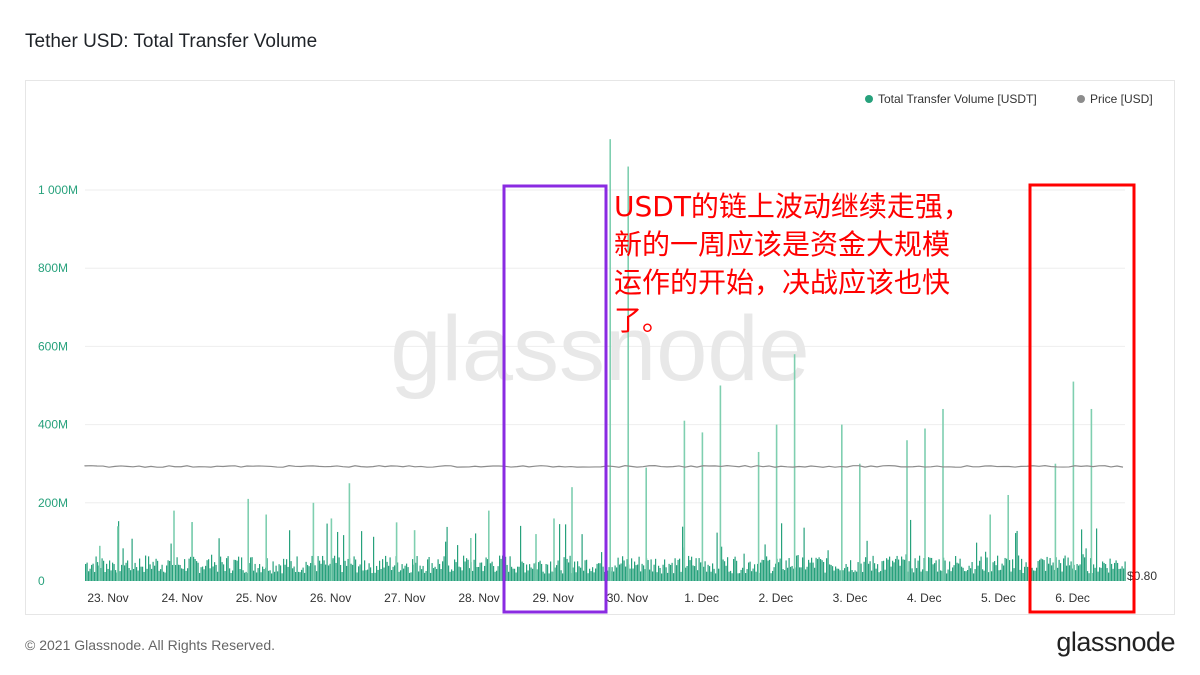  Describe the element at coordinates (998, 598) in the screenshot. I see `x-tick-label: 5. Dec` at that location.